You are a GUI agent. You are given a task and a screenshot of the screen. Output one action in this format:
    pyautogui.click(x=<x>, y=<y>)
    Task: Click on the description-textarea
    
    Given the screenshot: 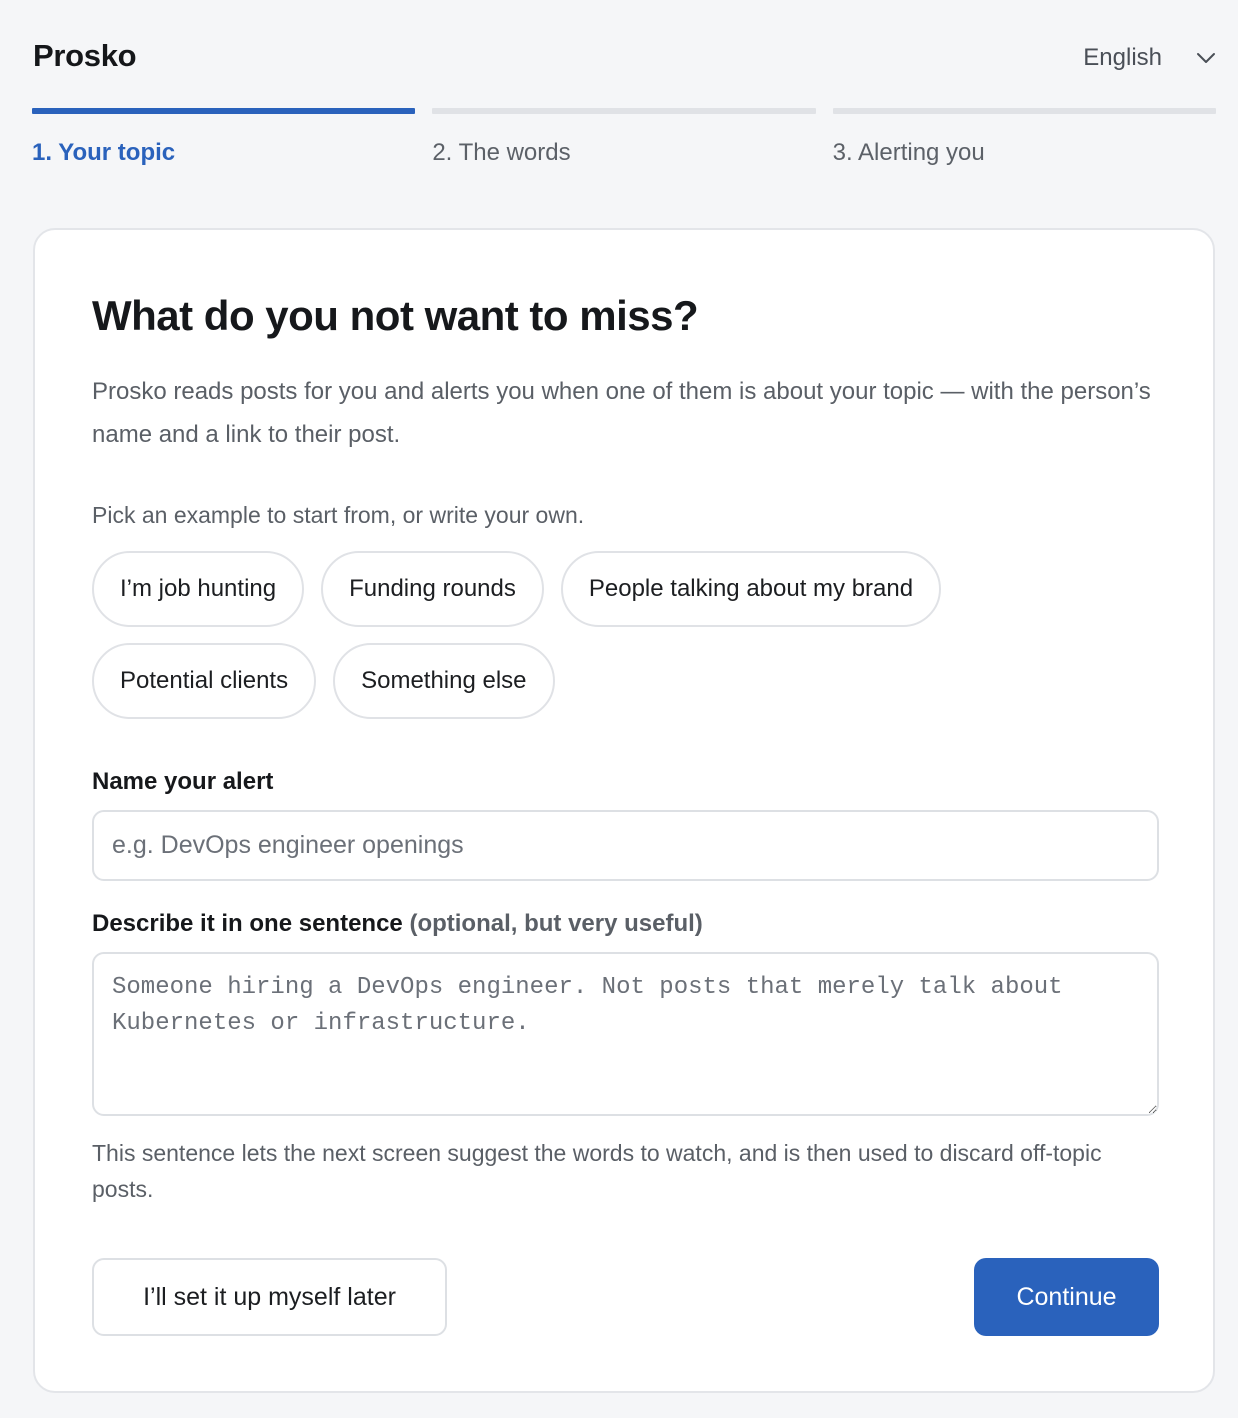 What is the action you would take?
    pyautogui.click(x=625, y=1034)
    